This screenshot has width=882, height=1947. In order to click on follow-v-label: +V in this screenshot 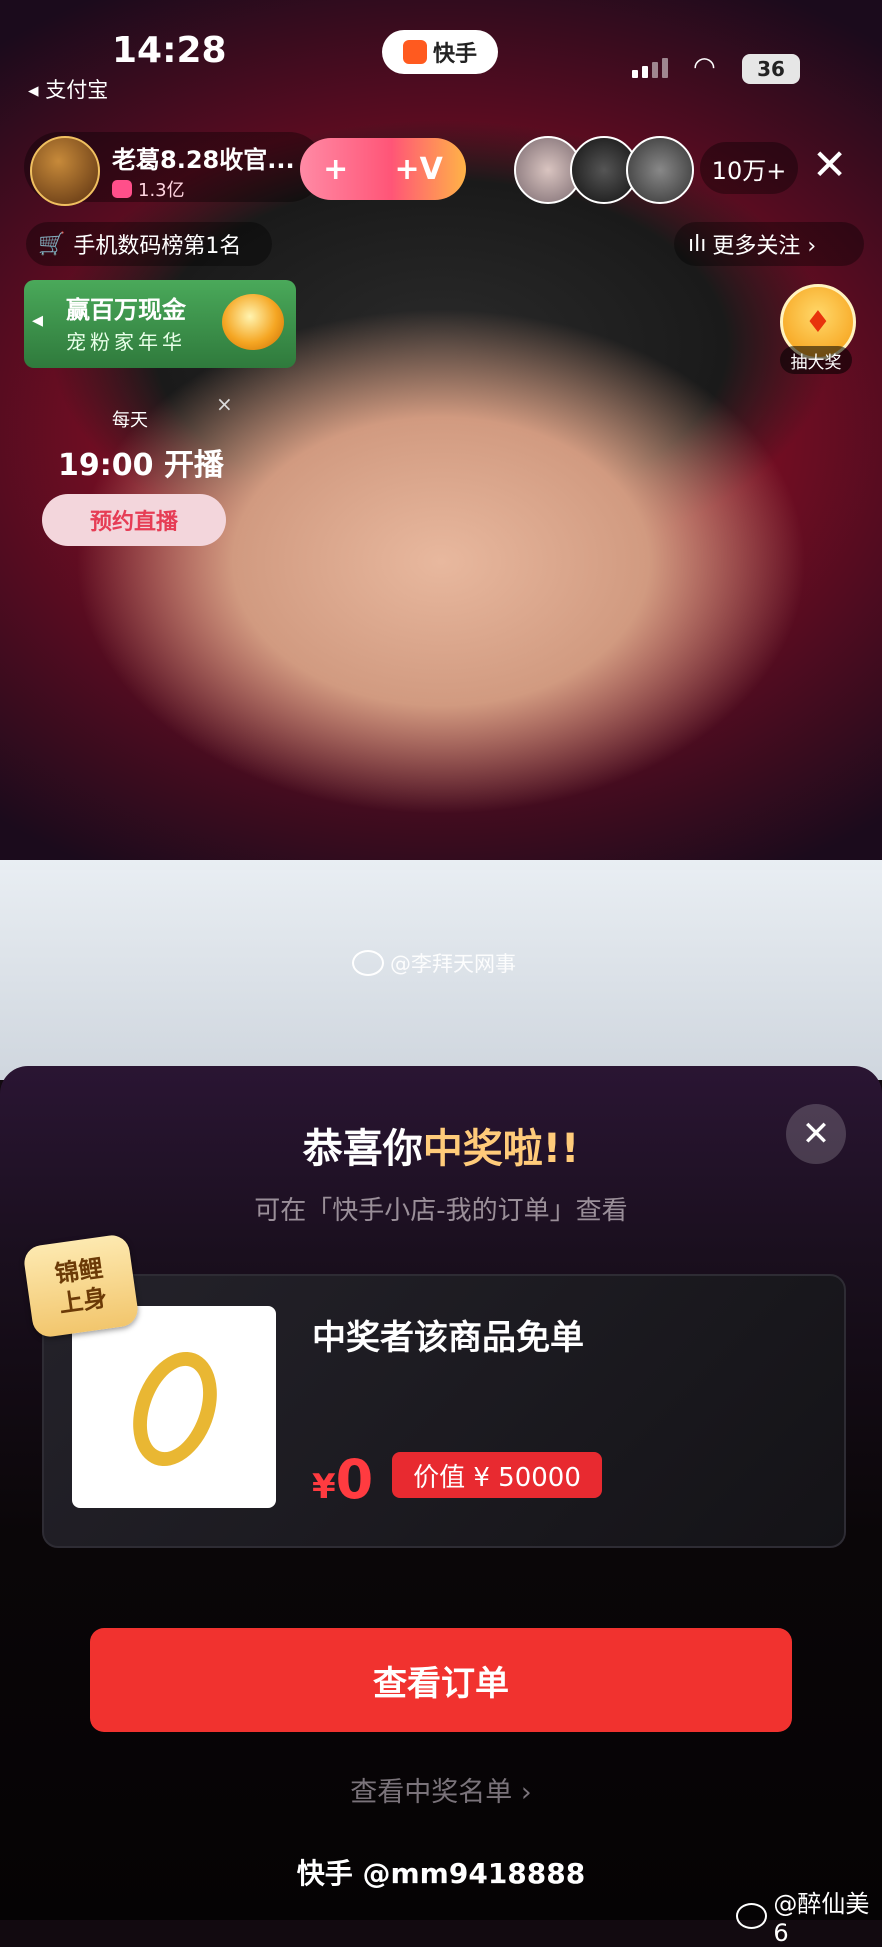, I will do `click(418, 169)`.